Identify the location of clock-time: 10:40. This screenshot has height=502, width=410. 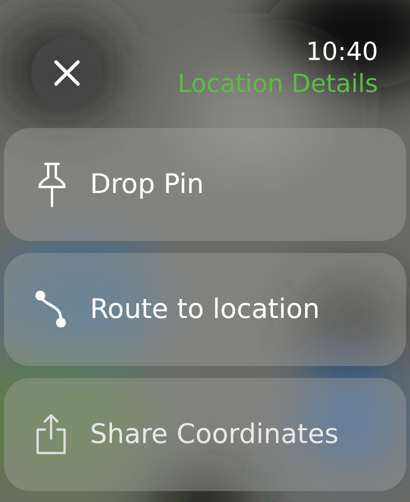
(342, 52).